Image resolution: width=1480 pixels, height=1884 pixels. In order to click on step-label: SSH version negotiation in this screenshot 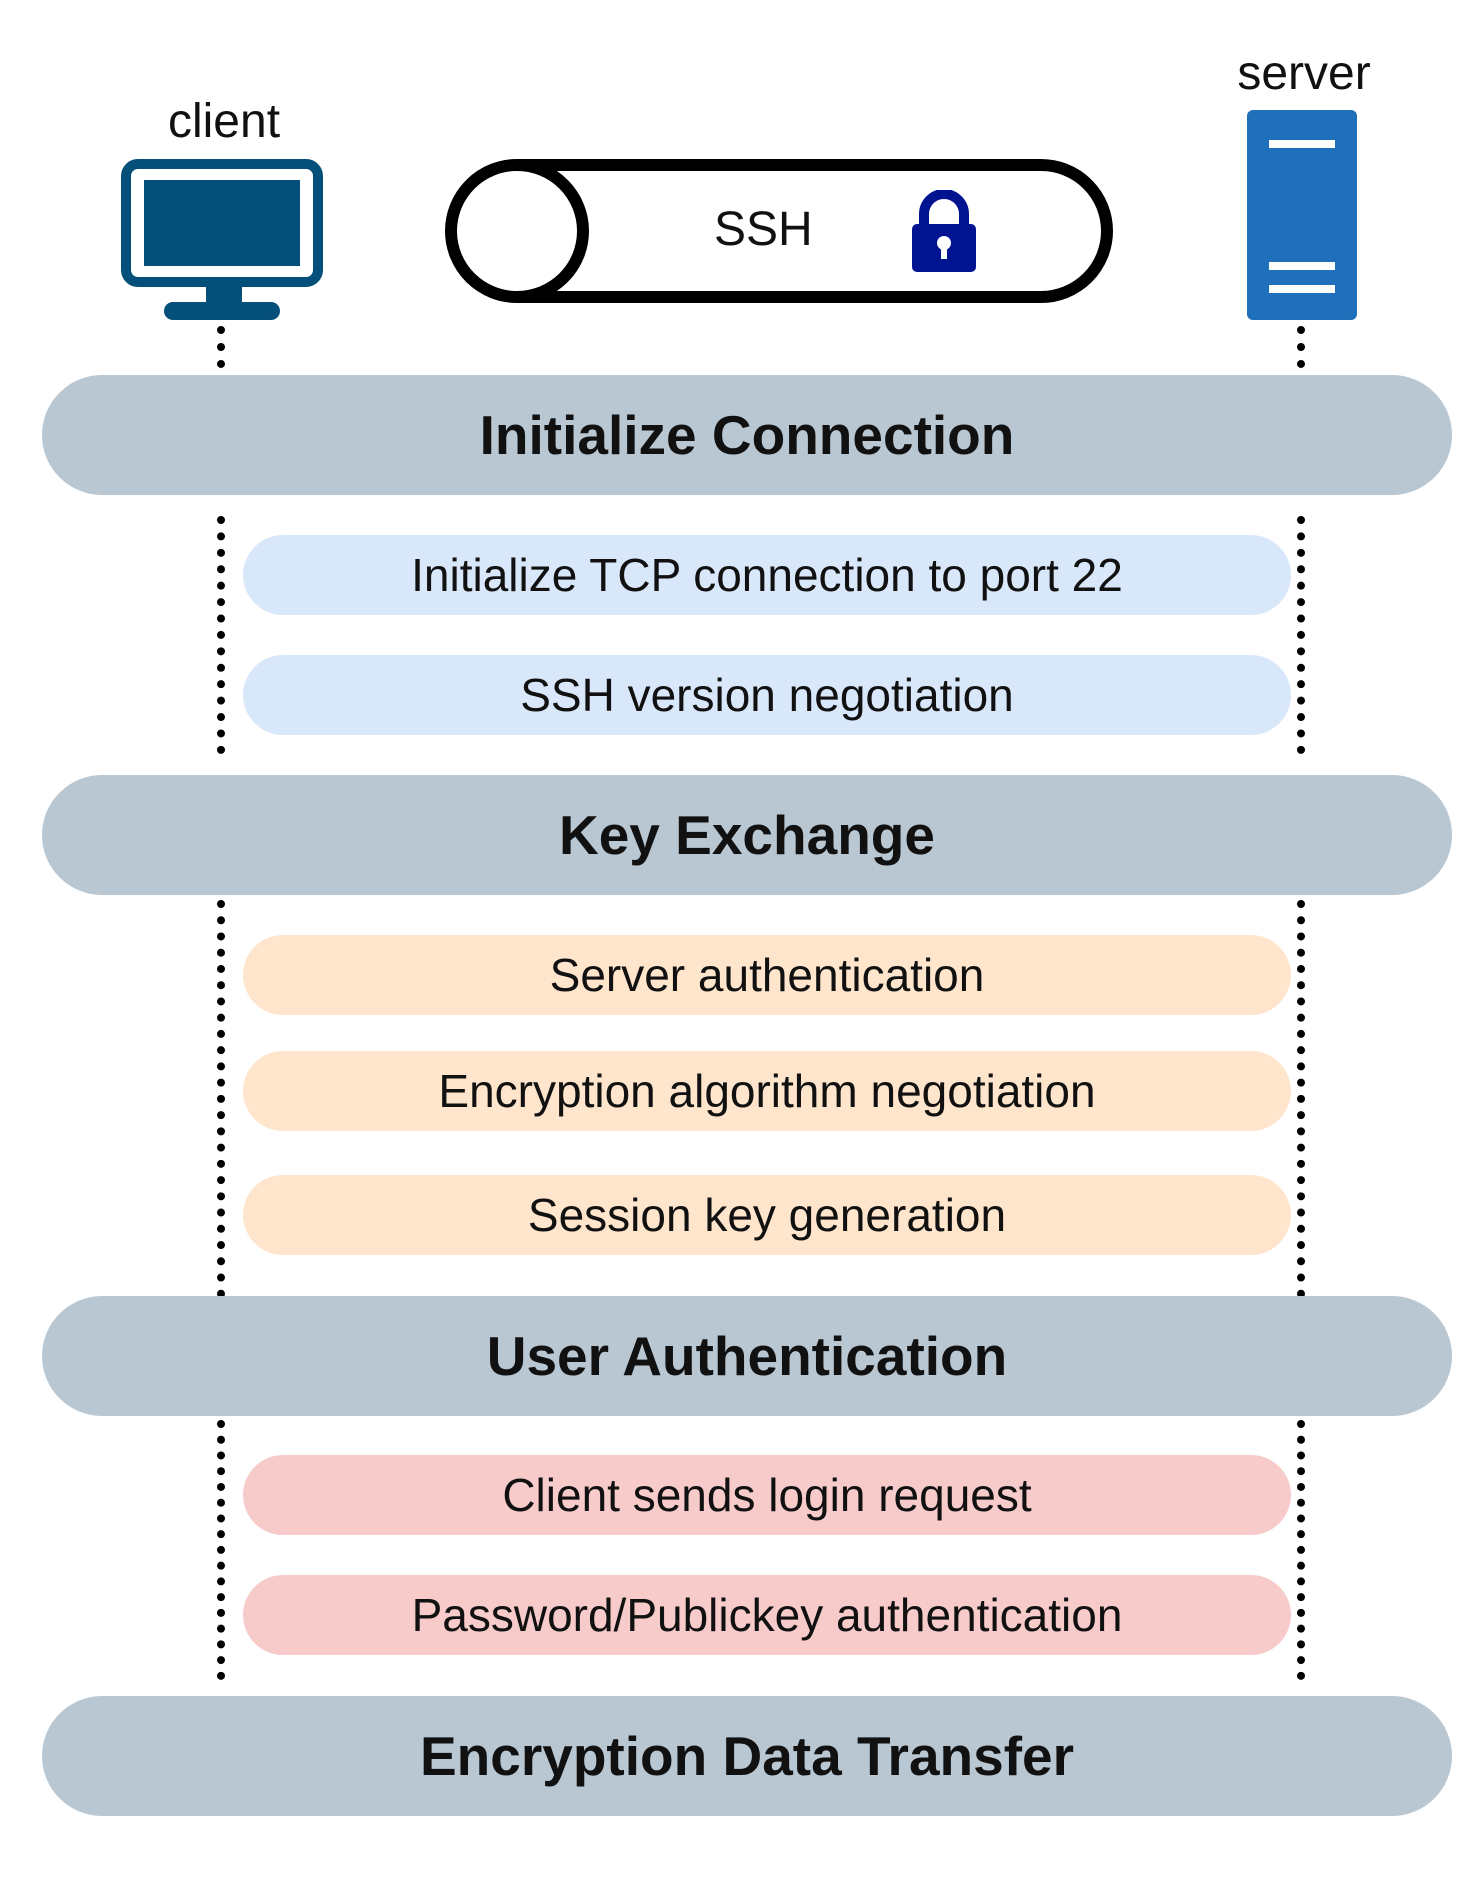, I will do `click(767, 695)`.